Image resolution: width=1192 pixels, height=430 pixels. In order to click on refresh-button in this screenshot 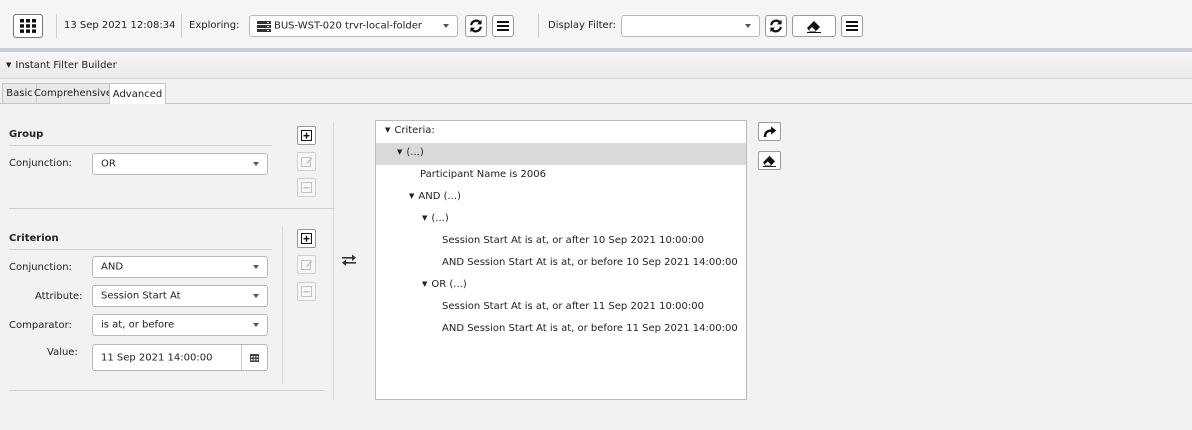, I will do `click(476, 26)`.